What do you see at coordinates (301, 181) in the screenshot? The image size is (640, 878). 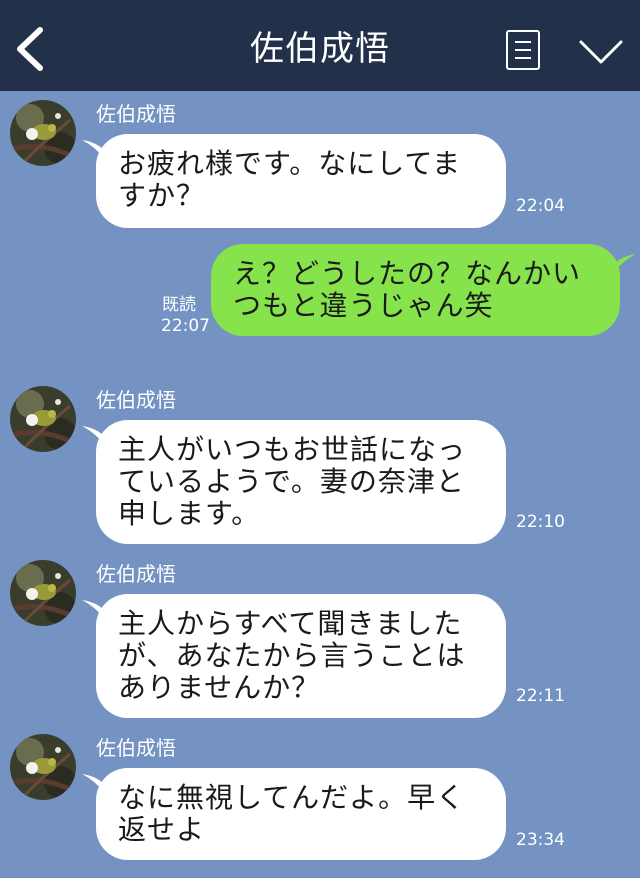 I see `message-bubble: お疲れ様です。なにしてま すか？` at bounding box center [301, 181].